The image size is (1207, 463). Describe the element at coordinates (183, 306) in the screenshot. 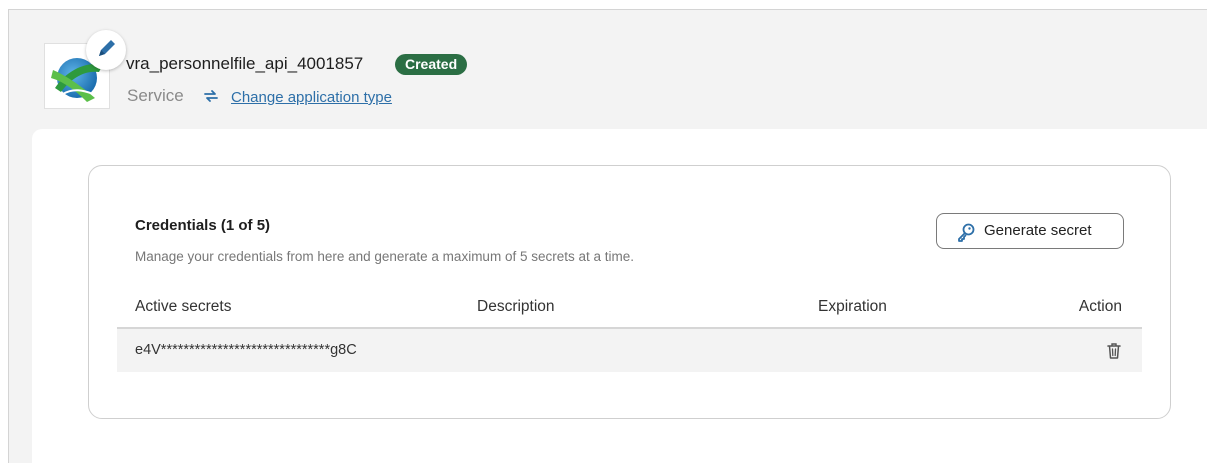

I see `column-header-active-secrets: Active secrets` at that location.